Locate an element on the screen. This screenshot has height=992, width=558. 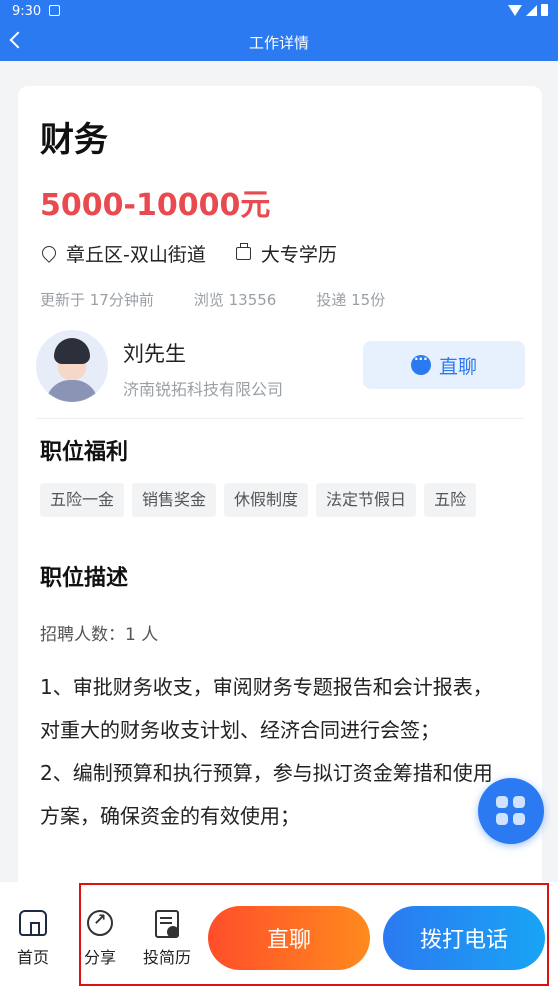
view-count: 浏览 13556 is located at coordinates (235, 300).